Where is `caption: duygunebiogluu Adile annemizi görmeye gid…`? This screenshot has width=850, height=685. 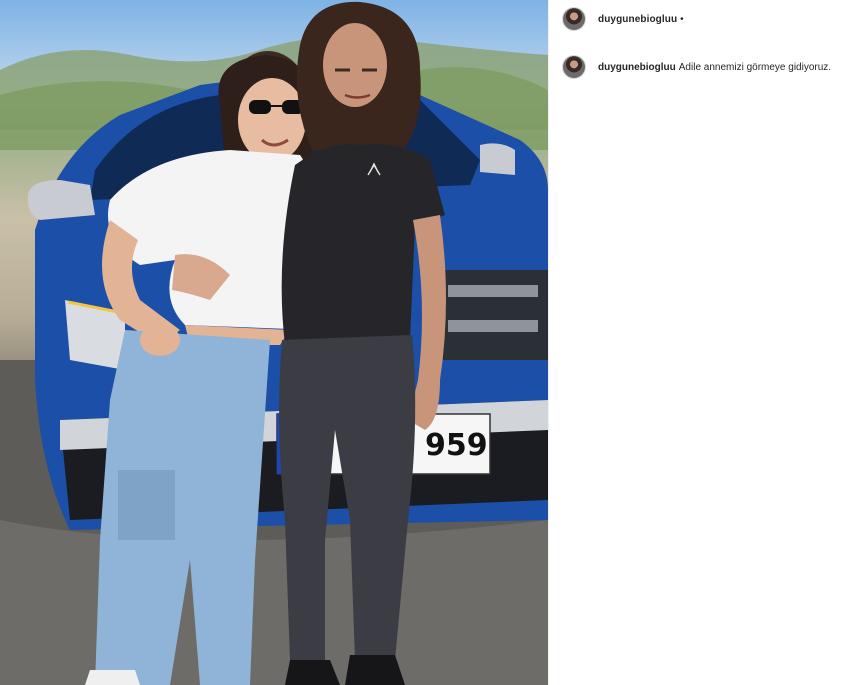
caption: duygunebiogluu Adile annemizi görmeye gid… is located at coordinates (714, 67).